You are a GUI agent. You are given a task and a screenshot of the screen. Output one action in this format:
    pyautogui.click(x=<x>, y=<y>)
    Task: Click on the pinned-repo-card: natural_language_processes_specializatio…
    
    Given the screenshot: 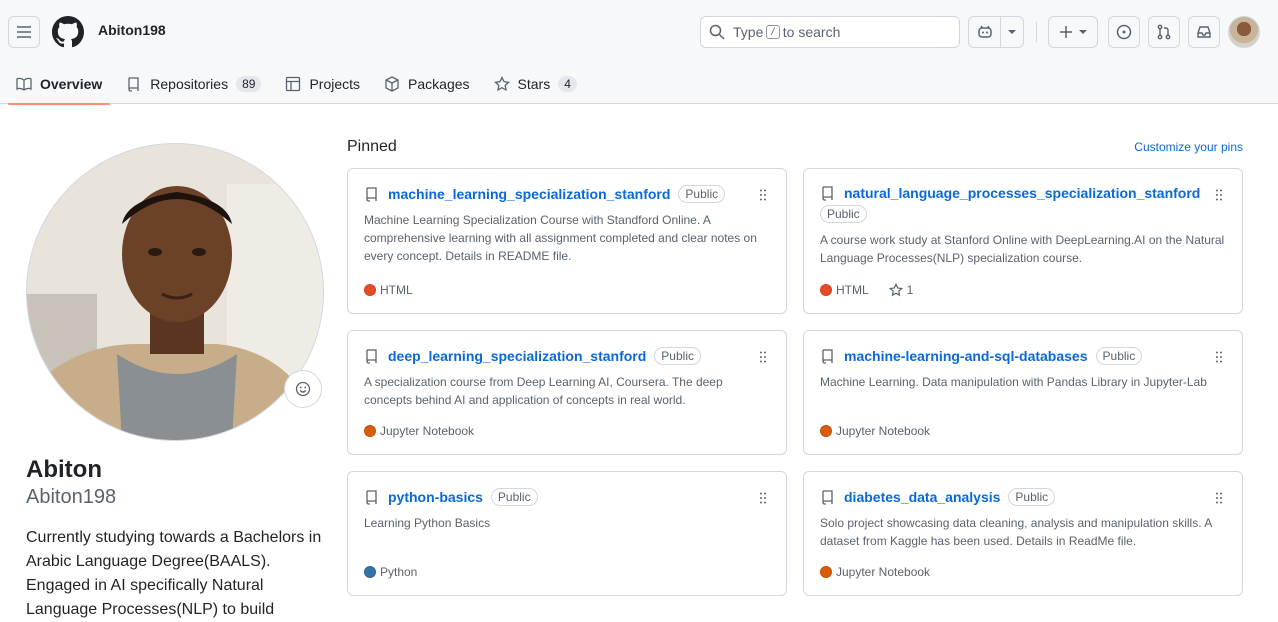 What is the action you would take?
    pyautogui.click(x=1023, y=241)
    